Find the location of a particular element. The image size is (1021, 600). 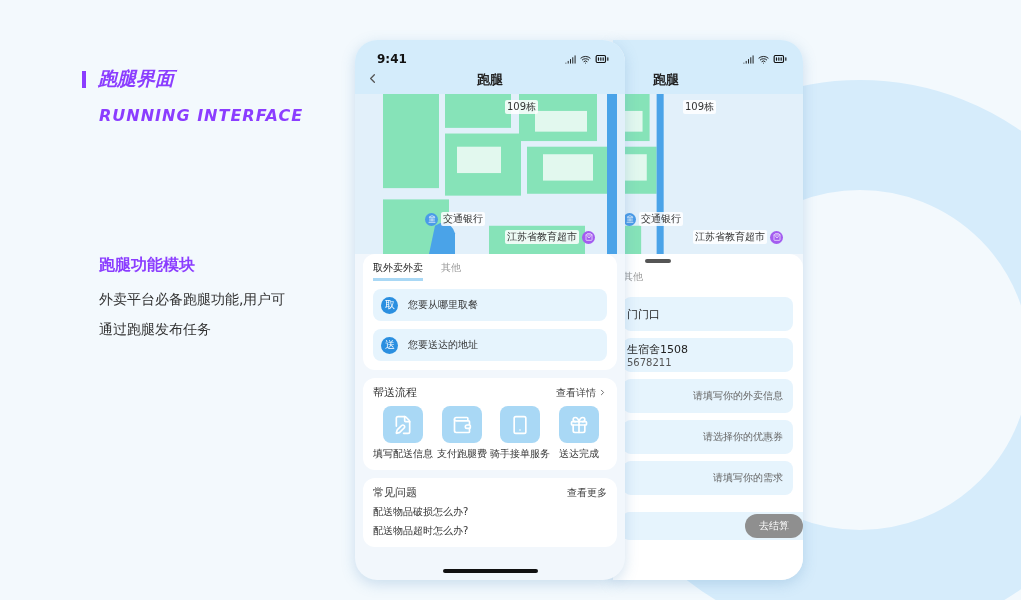

address-row: 送 您要送达的地址 is located at coordinates (490, 345).